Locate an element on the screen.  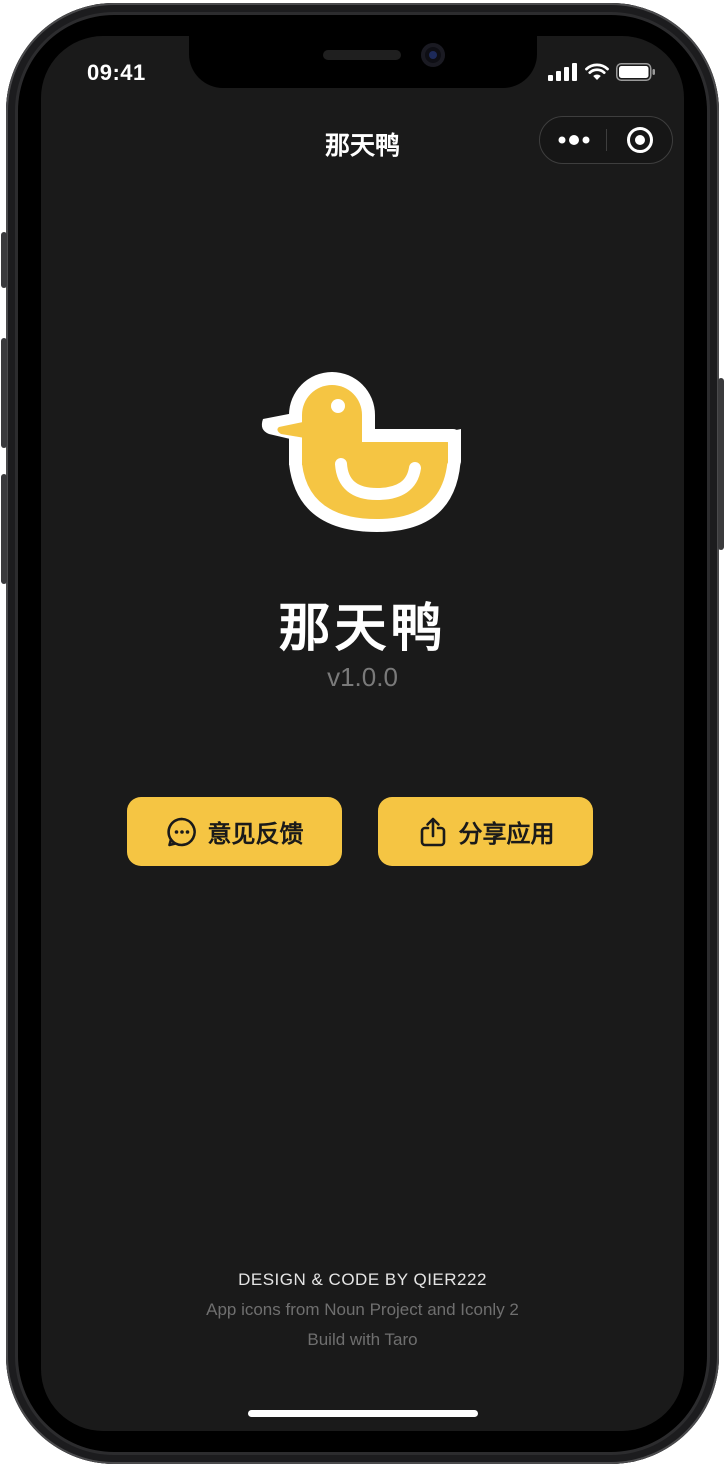
front-camera is located at coordinates (433, 55).